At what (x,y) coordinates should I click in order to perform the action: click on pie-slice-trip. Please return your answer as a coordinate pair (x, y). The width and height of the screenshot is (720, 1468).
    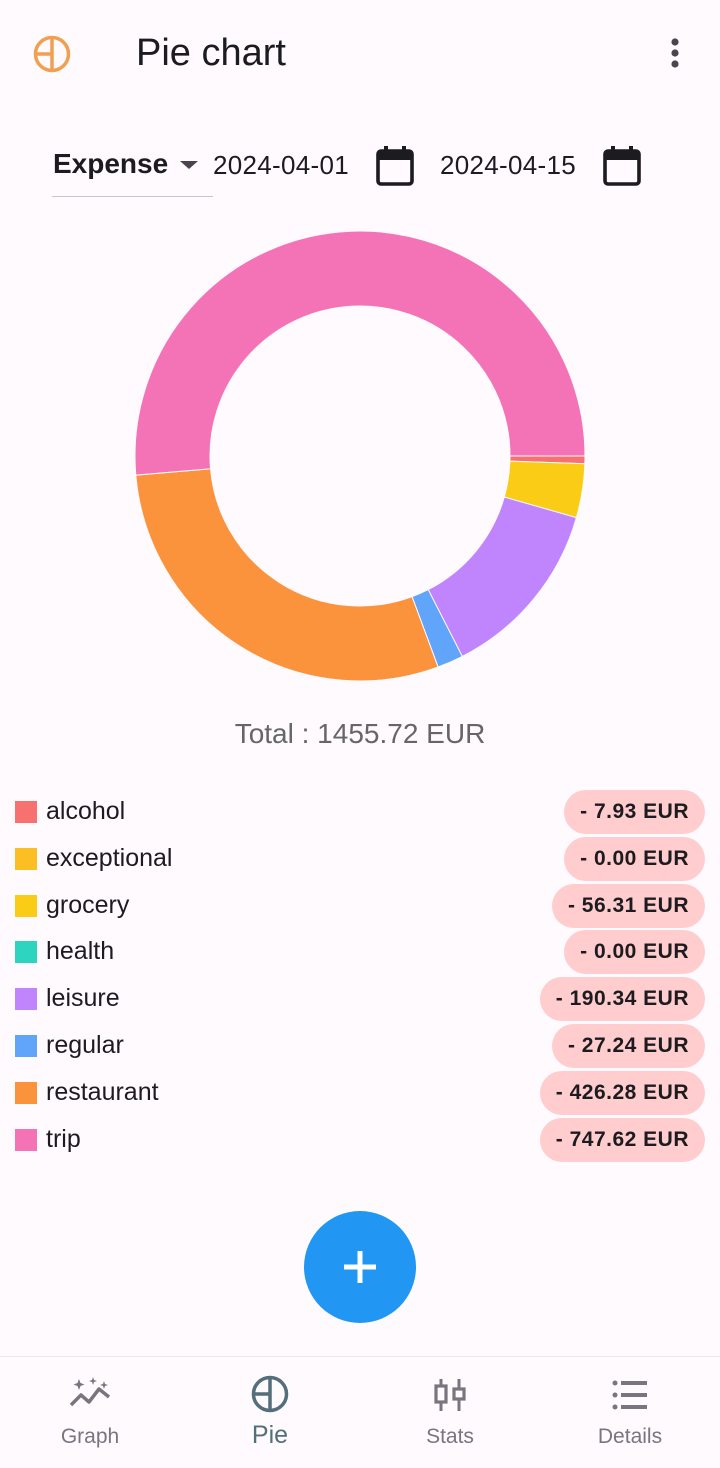
    Looking at the image, I should click on (360, 353).